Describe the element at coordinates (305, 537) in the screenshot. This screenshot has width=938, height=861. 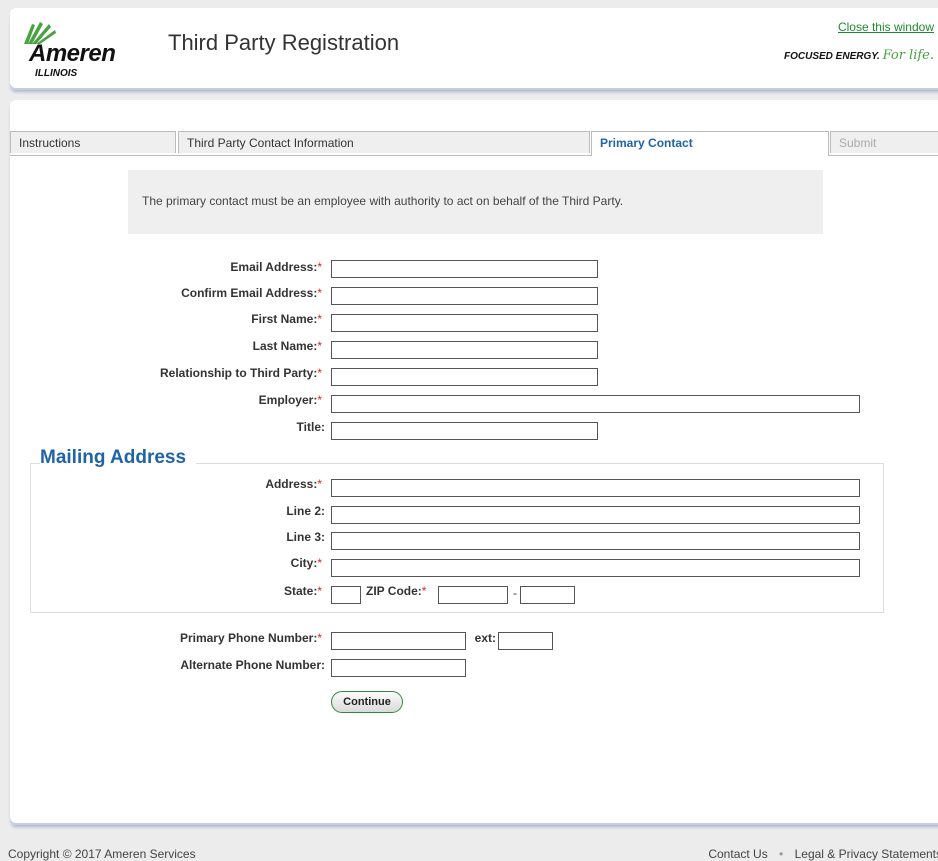
I see `line3-label: Line 3:` at that location.